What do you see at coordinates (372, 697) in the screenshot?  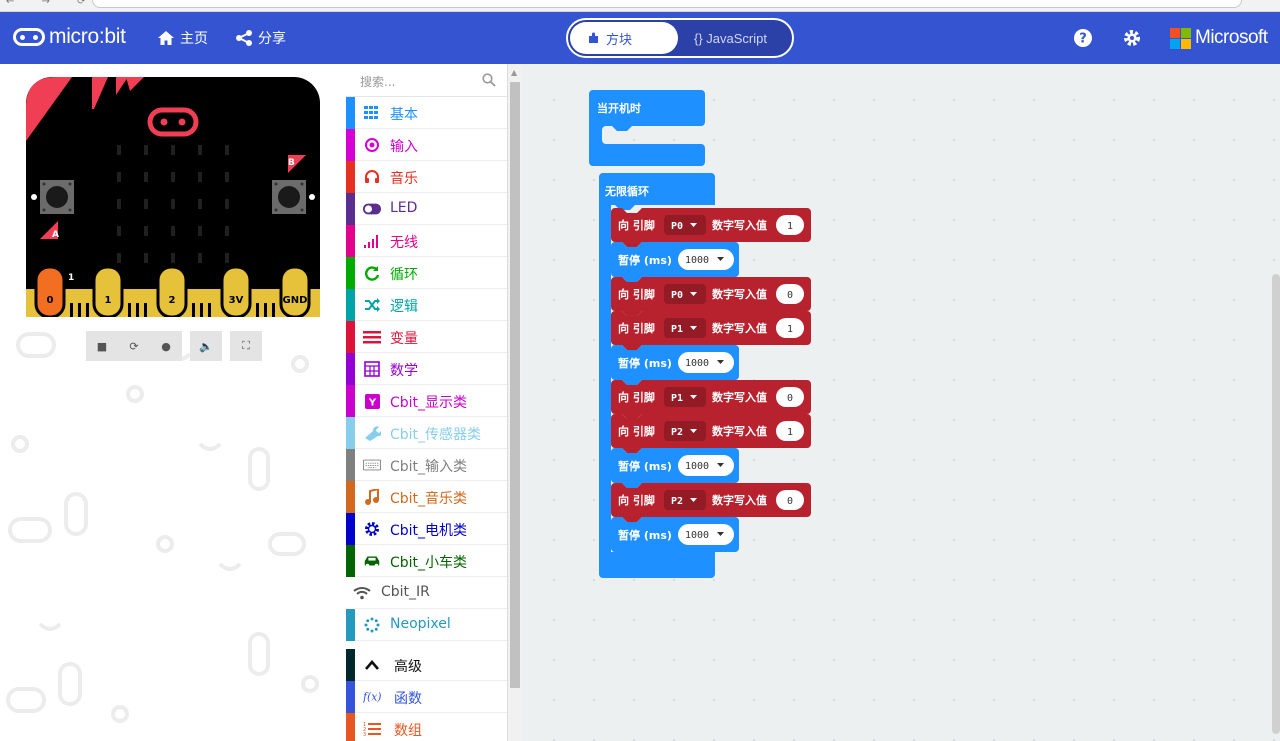 I see `svg-text: f(x)` at bounding box center [372, 697].